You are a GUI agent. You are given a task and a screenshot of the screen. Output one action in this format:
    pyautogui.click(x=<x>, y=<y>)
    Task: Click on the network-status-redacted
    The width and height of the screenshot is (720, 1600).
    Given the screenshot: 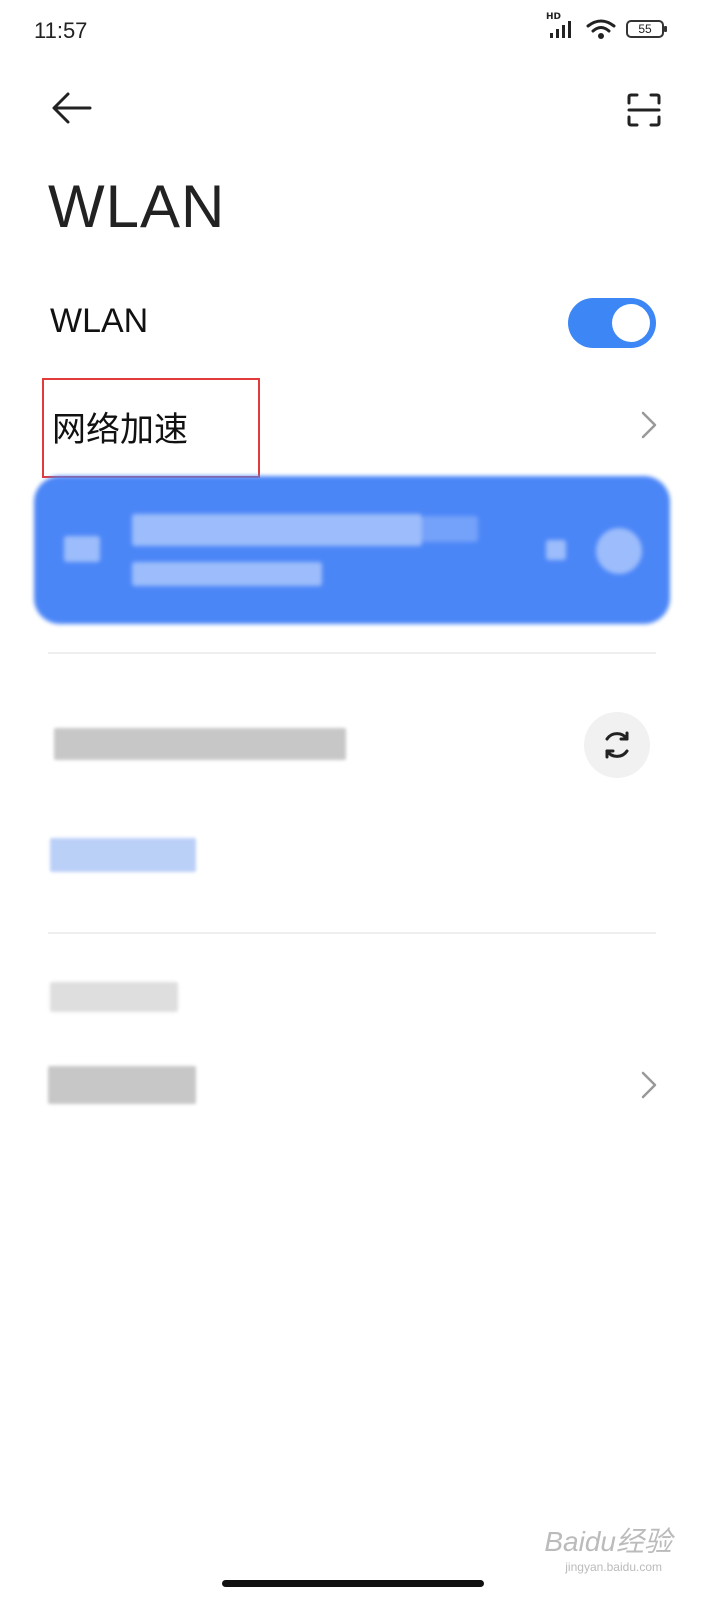 What is the action you would take?
    pyautogui.click(x=227, y=574)
    